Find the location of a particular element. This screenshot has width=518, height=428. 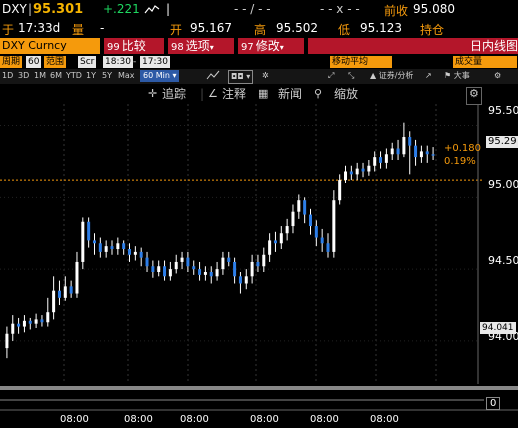

sparkline-icon is located at coordinates (152, 10).